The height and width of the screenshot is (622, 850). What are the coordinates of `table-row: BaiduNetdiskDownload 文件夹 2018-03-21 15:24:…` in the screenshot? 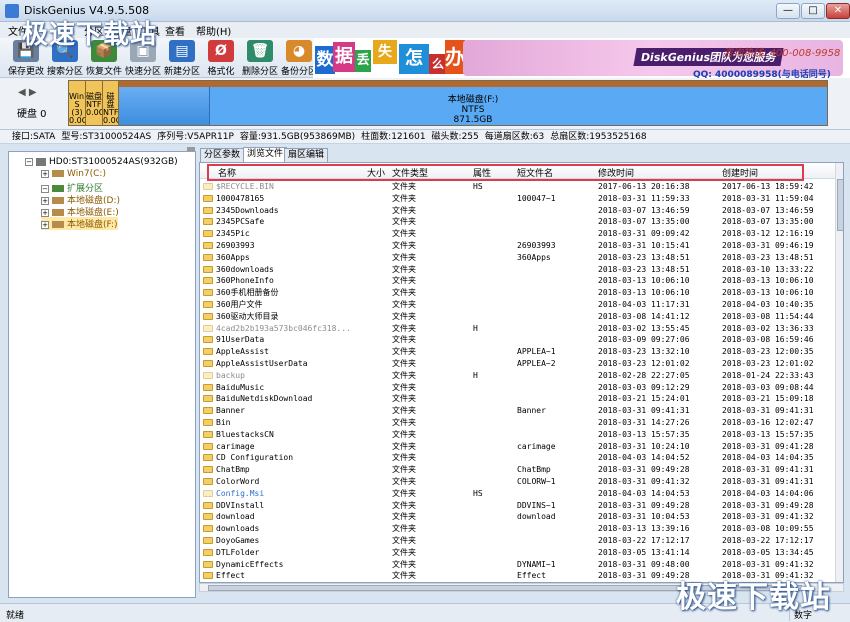 It's located at (518, 399).